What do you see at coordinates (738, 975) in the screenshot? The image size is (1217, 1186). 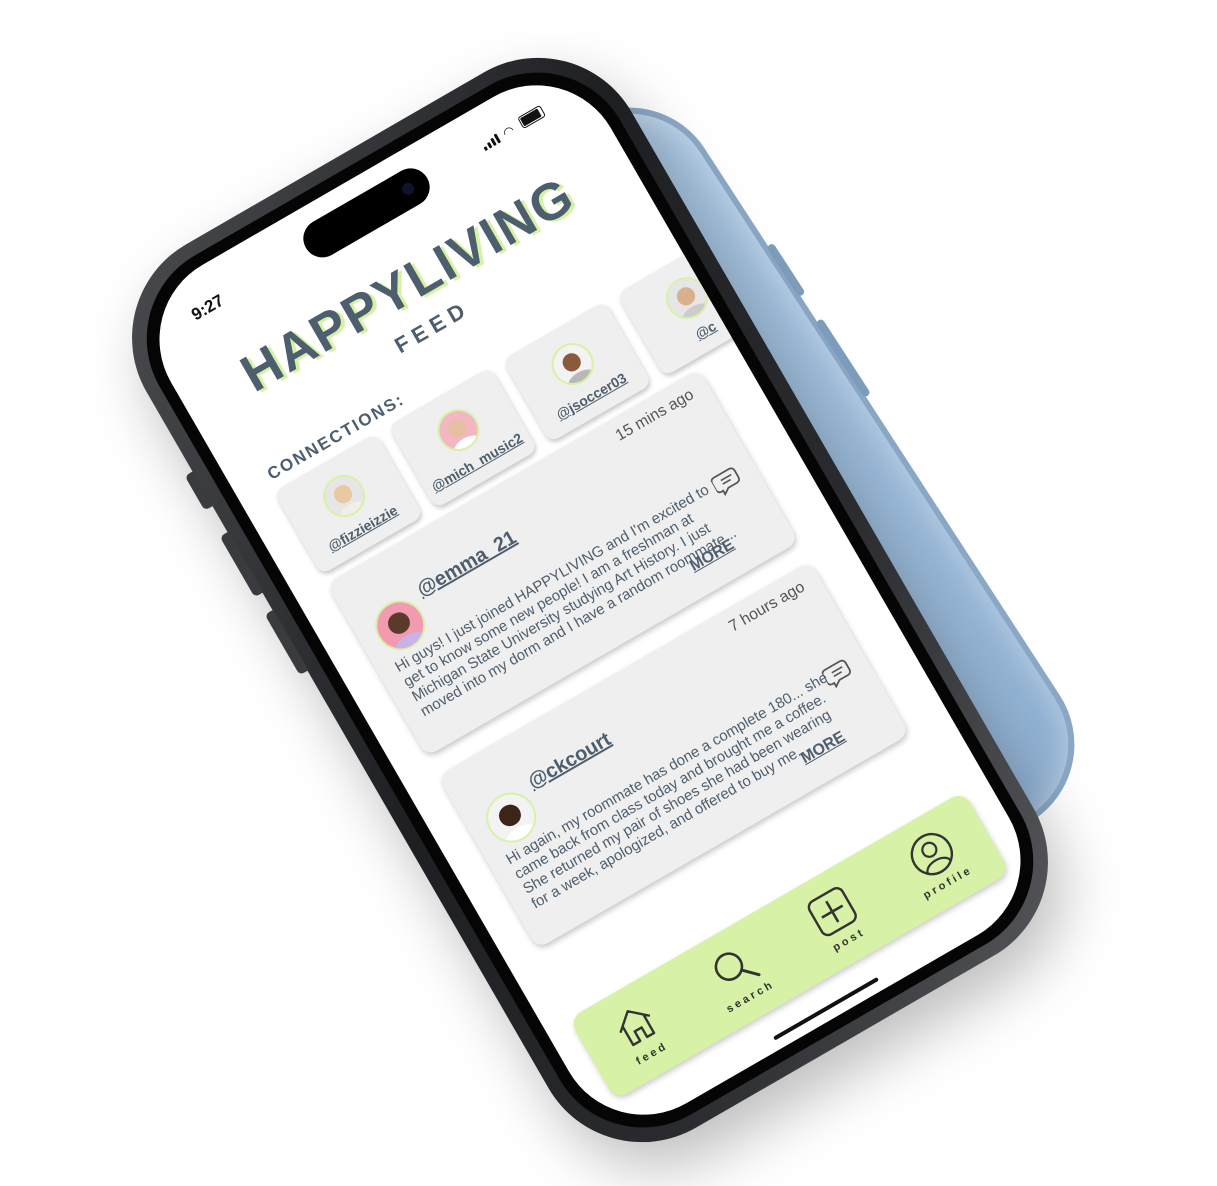 I see `nav-search: search` at bounding box center [738, 975].